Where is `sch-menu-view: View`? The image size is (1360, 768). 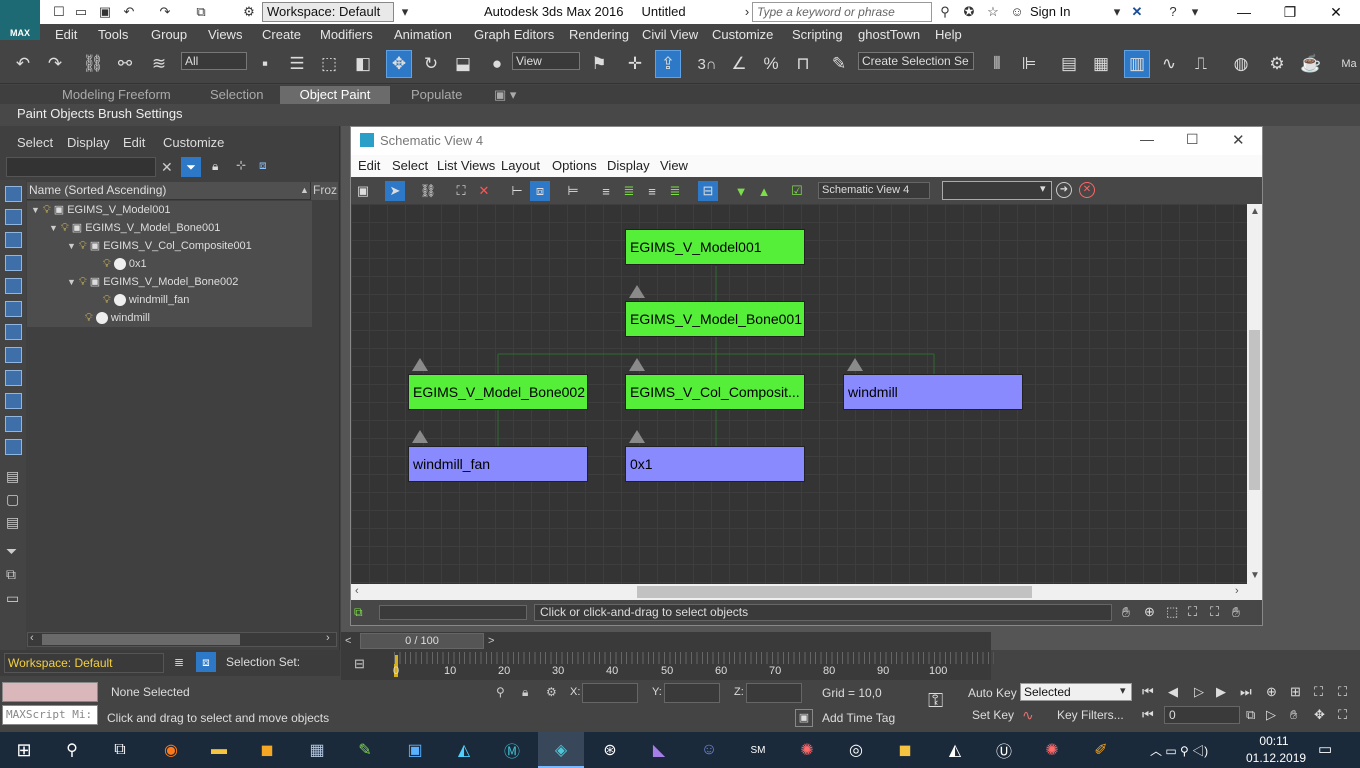
sch-menu-view: View is located at coordinates (674, 165).